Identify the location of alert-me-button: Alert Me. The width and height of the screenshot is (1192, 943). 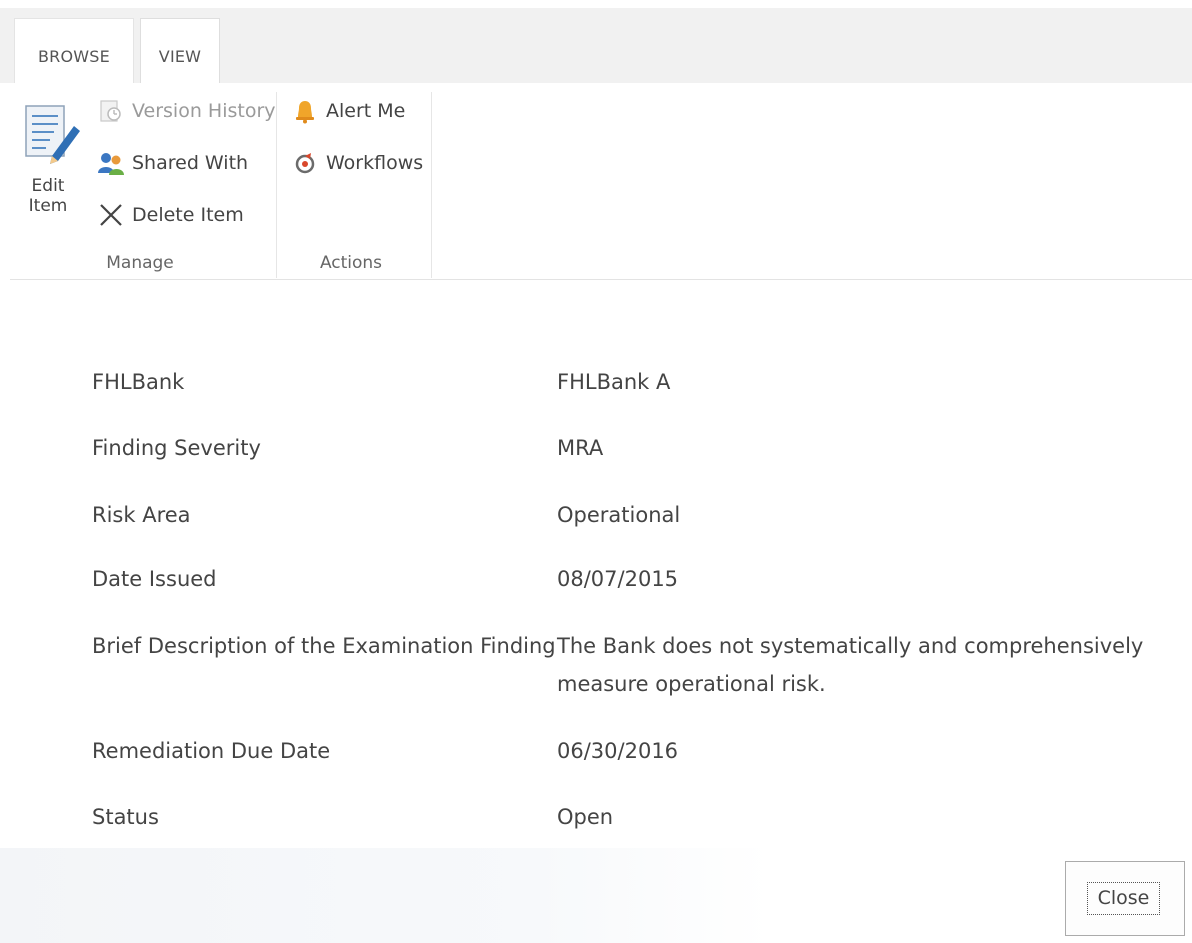
(347, 111).